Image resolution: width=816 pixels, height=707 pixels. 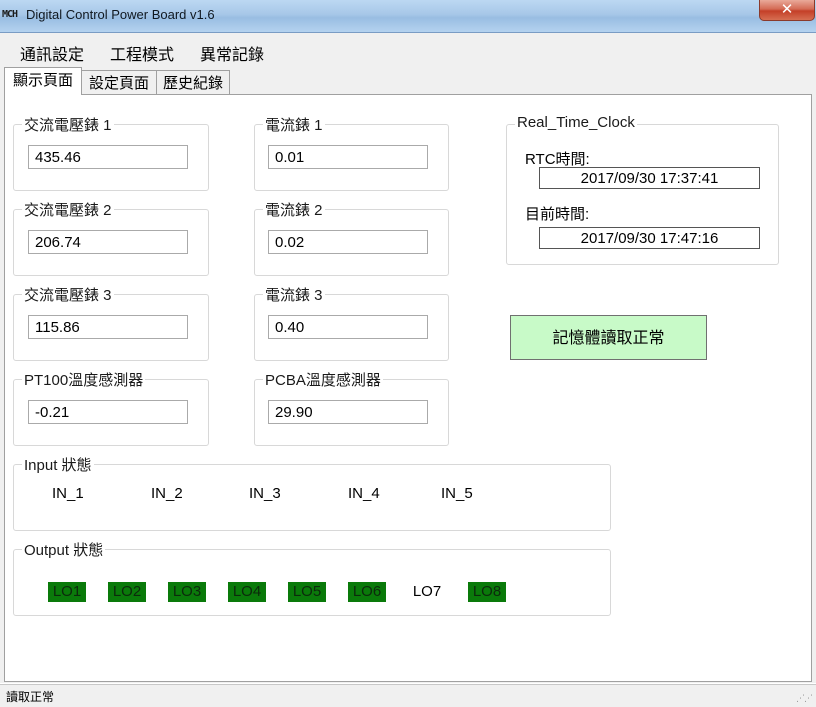 What do you see at coordinates (193, 82) in the screenshot?
I see `tab-history: 歷史紀錄` at bounding box center [193, 82].